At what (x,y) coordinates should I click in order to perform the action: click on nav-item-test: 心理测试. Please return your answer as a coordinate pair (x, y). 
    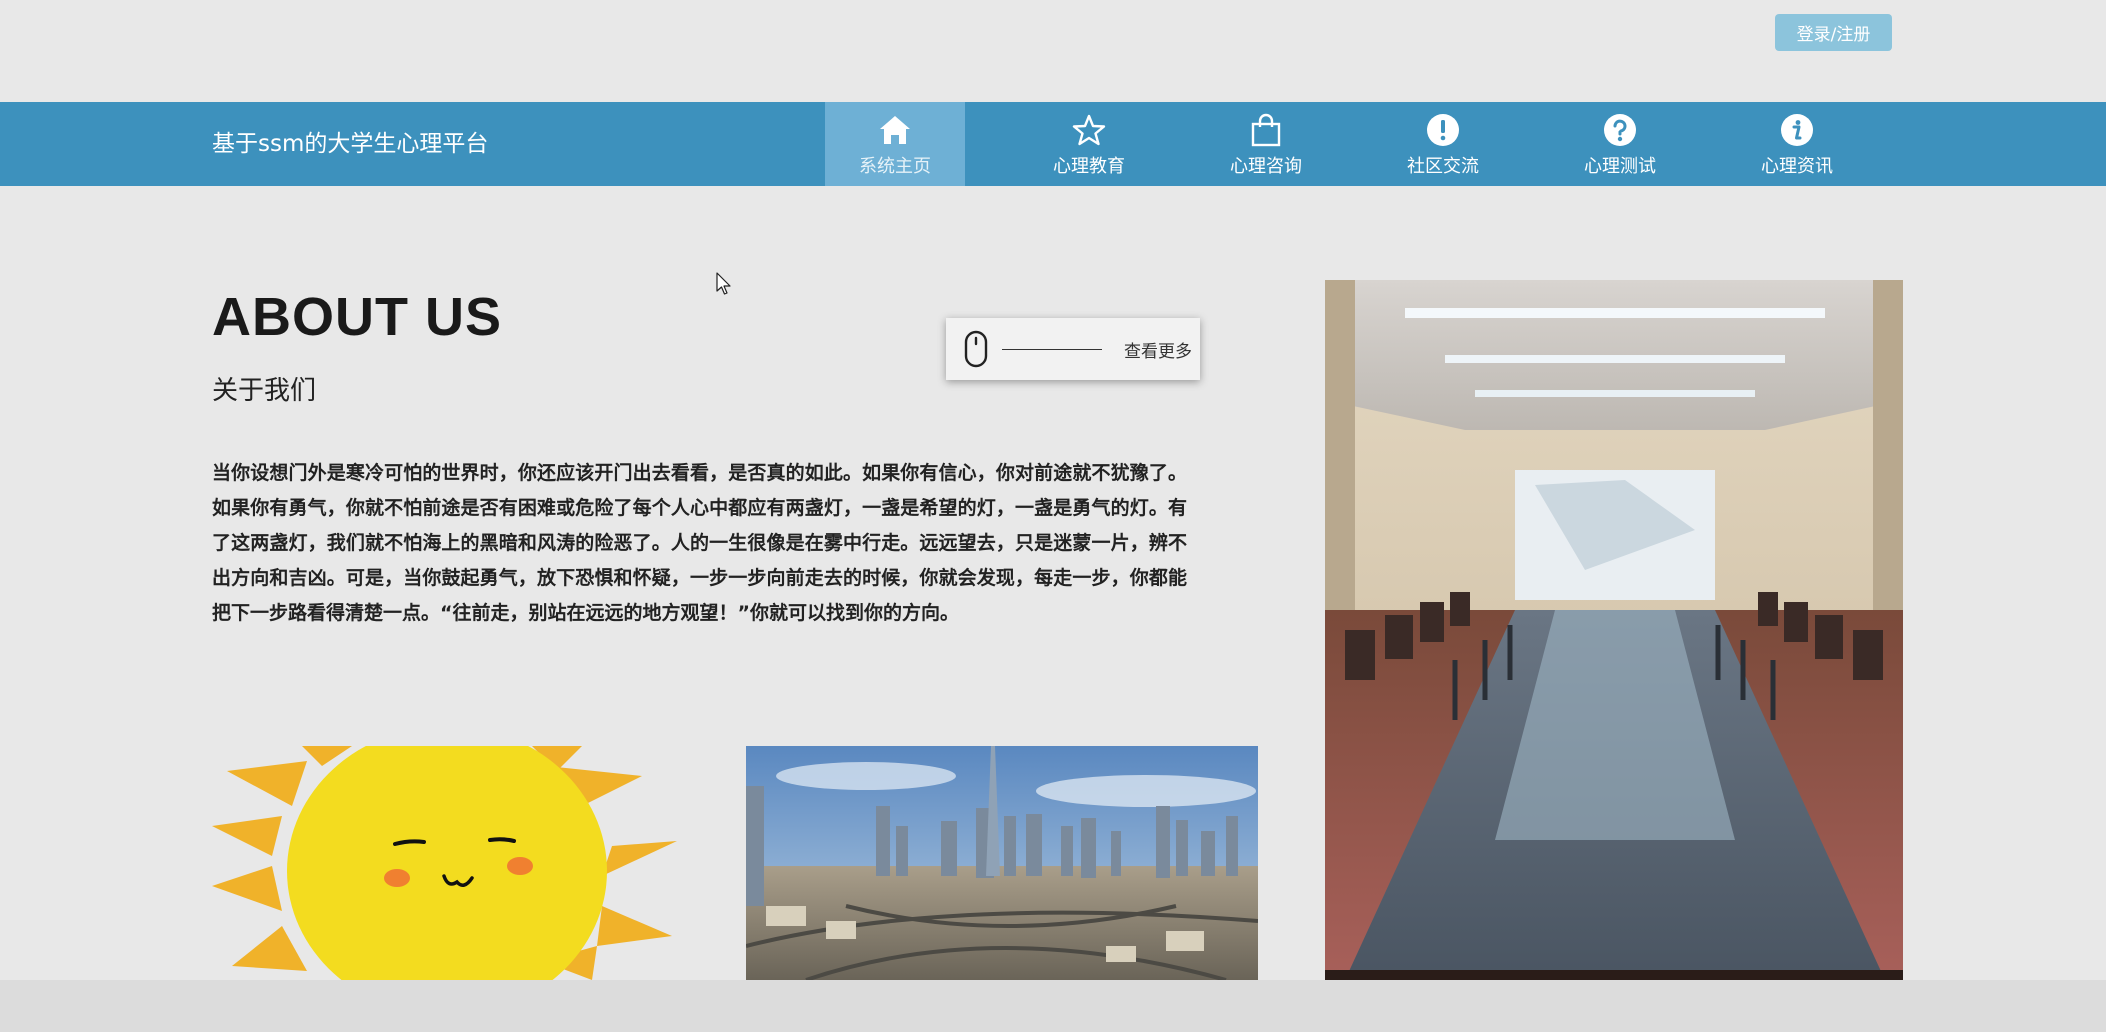
    Looking at the image, I should click on (1620, 144).